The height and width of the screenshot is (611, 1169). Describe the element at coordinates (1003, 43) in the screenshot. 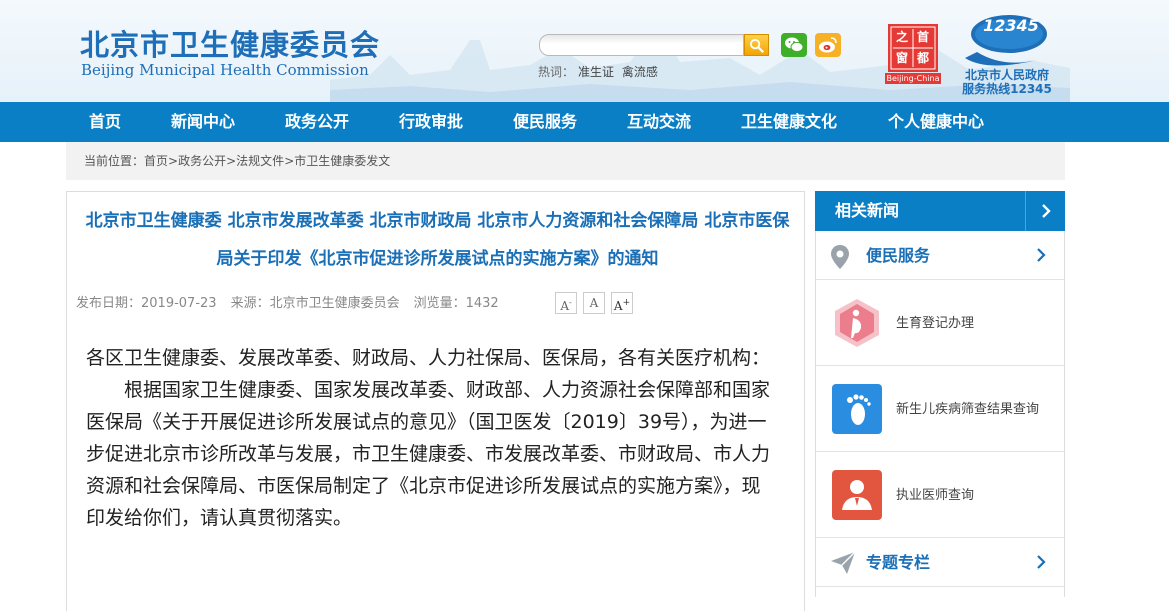

I see `hotline-12345-logo: 12345` at that location.